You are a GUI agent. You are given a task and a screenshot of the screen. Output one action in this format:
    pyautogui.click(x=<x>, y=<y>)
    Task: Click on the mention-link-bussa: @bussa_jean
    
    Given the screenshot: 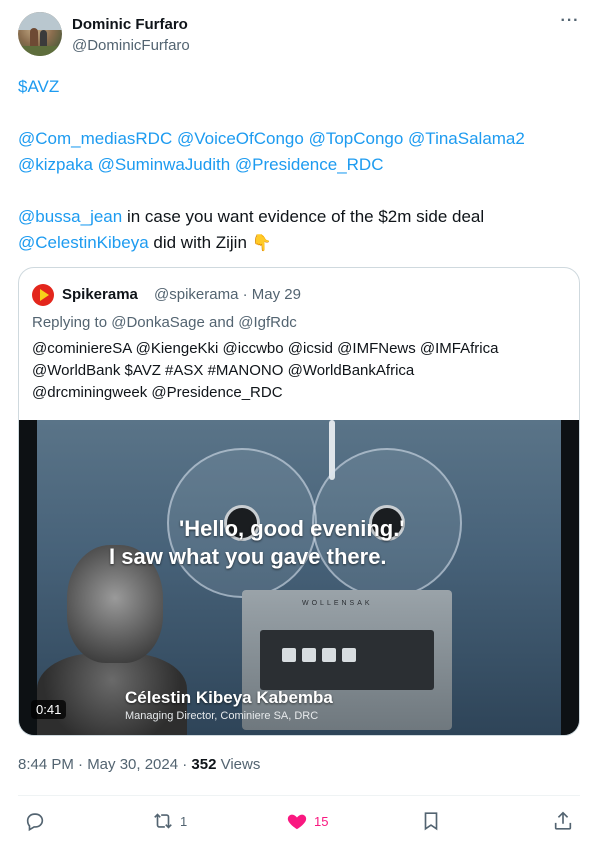 What is the action you would take?
    pyautogui.click(x=70, y=216)
    